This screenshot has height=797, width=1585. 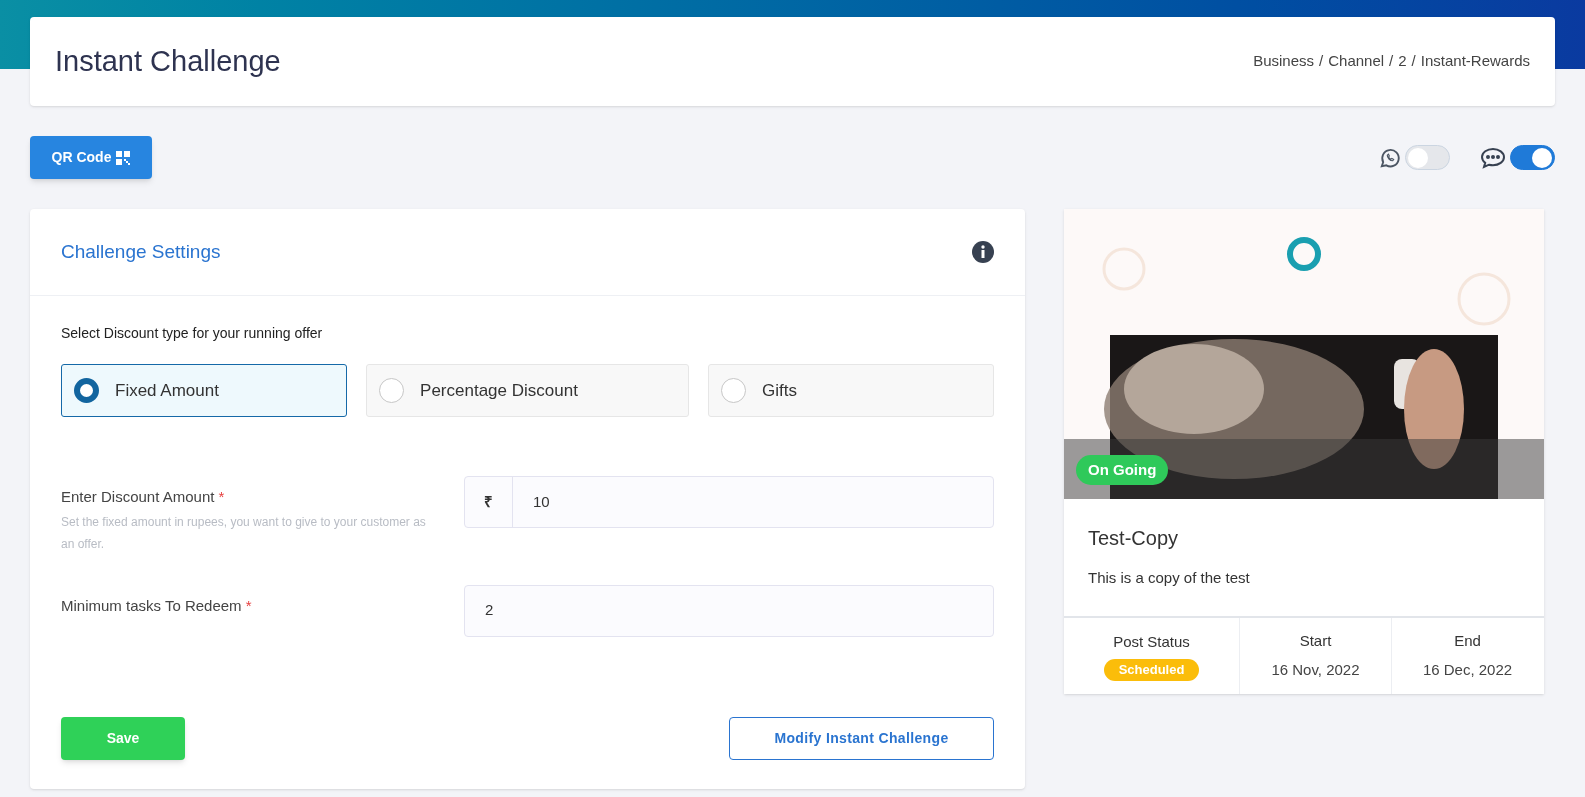 What do you see at coordinates (1151, 670) in the screenshot?
I see `post-status-badge: Scheduled` at bounding box center [1151, 670].